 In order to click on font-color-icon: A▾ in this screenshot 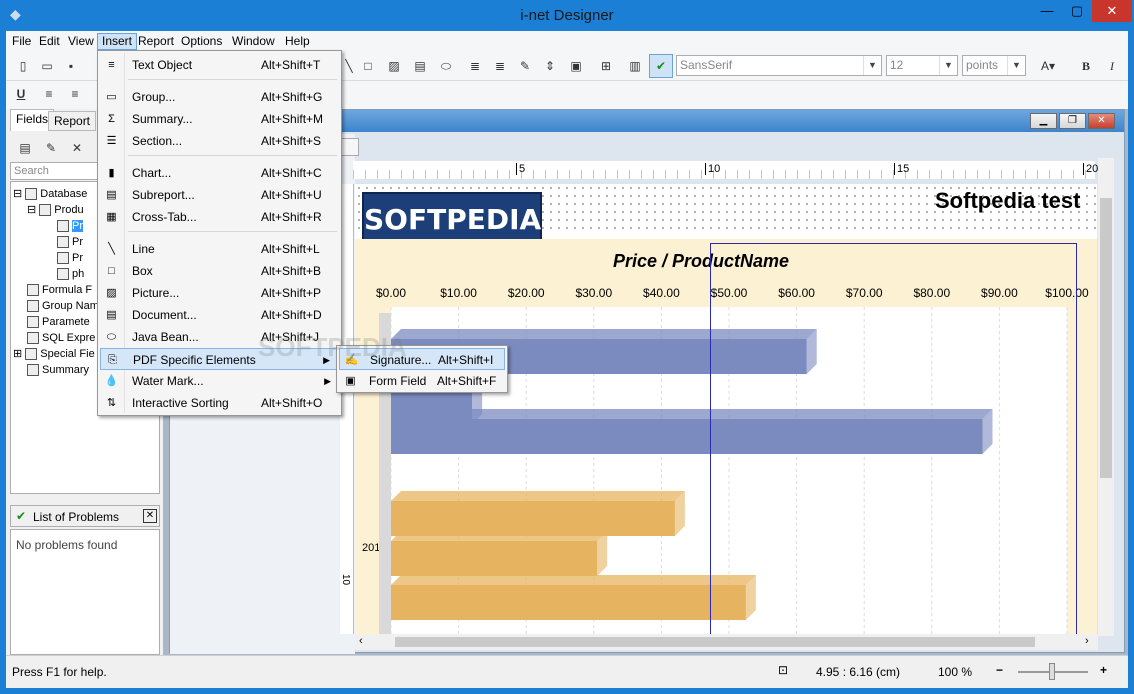, I will do `click(1048, 66)`.